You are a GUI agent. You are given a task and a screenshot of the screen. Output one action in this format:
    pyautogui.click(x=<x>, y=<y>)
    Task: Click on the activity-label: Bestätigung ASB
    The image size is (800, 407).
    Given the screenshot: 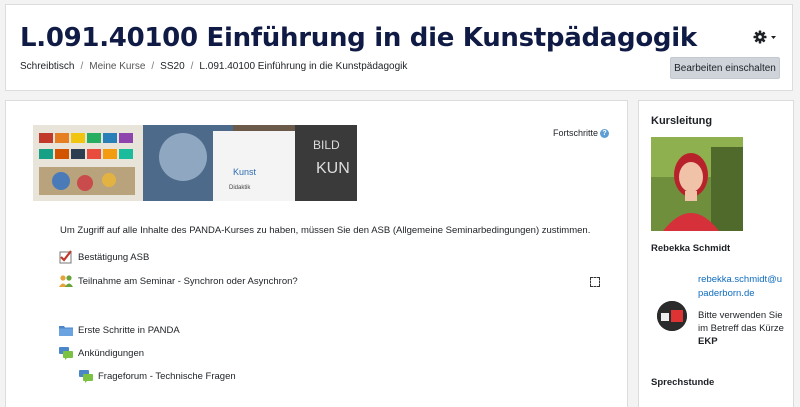 What is the action you would take?
    pyautogui.click(x=114, y=257)
    